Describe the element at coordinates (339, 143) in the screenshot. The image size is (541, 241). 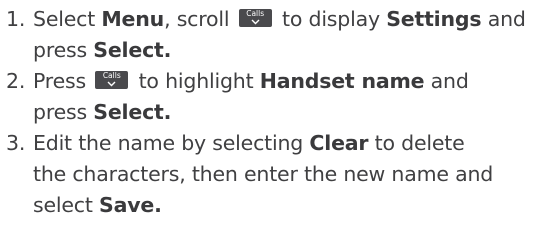
I see `clear-term: Clear` at that location.